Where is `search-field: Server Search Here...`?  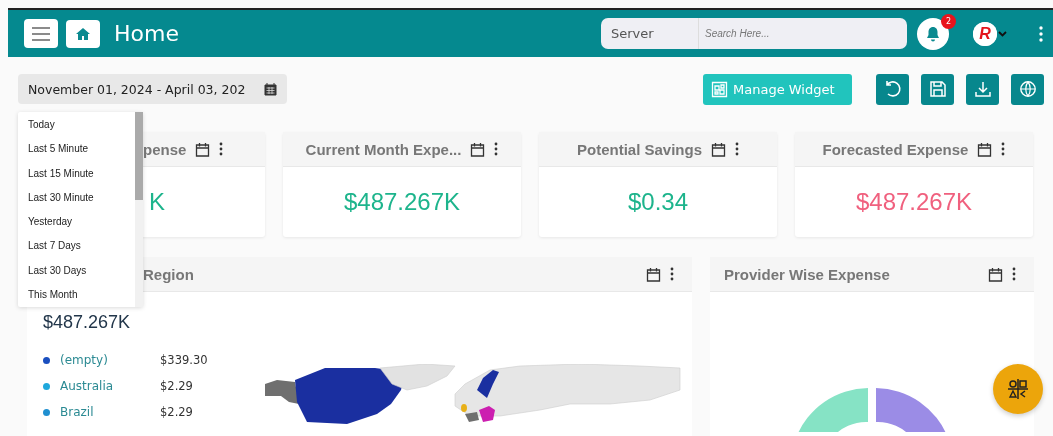 search-field: Server Search Here... is located at coordinates (754, 33).